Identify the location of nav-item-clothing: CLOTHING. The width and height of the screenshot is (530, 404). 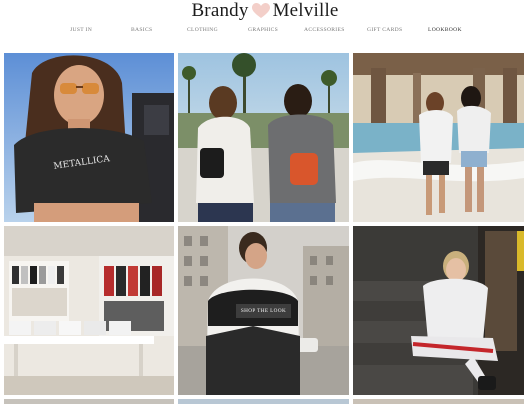
(202, 30).